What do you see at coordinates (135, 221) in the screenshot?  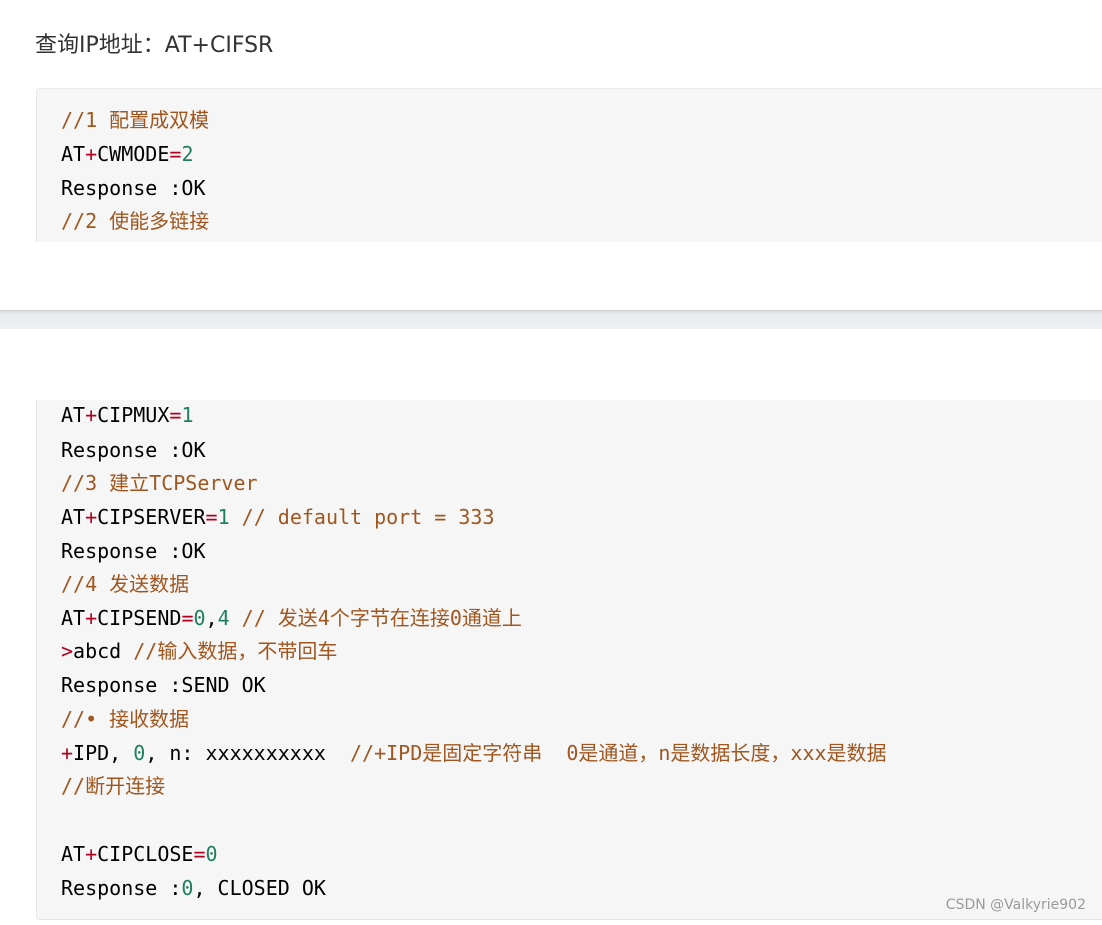 I see `code-comment-line: //2 使能多链接` at bounding box center [135, 221].